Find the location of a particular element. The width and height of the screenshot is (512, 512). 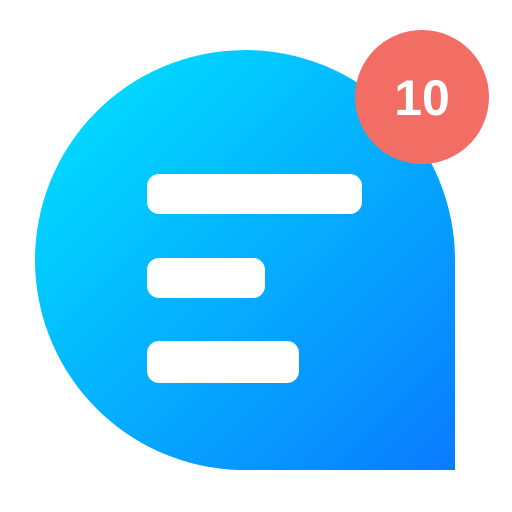

notification-badge: 10 is located at coordinates (422, 97).